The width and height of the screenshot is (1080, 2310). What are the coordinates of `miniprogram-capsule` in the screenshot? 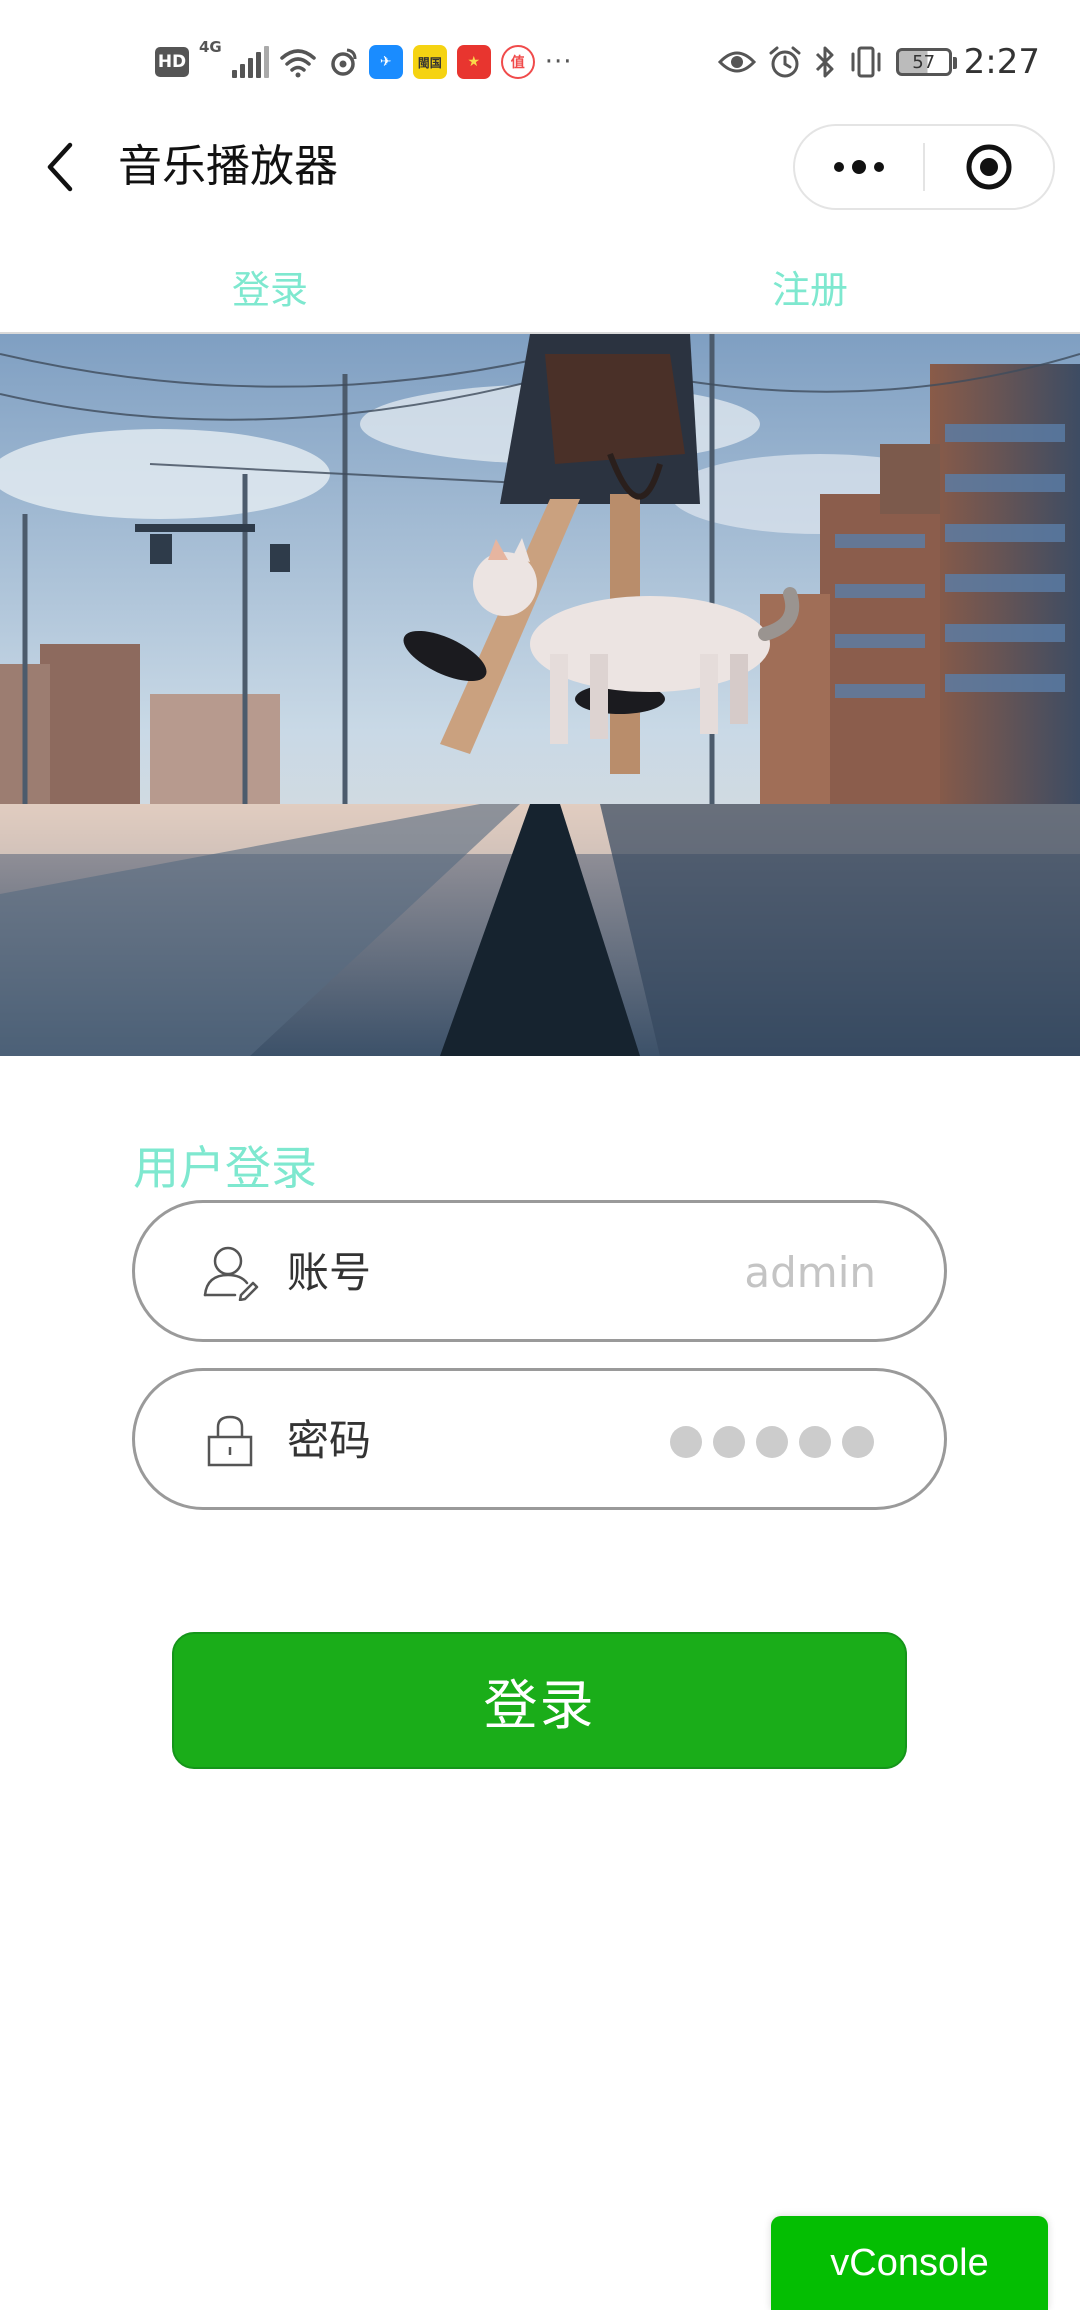 It's located at (924, 167).